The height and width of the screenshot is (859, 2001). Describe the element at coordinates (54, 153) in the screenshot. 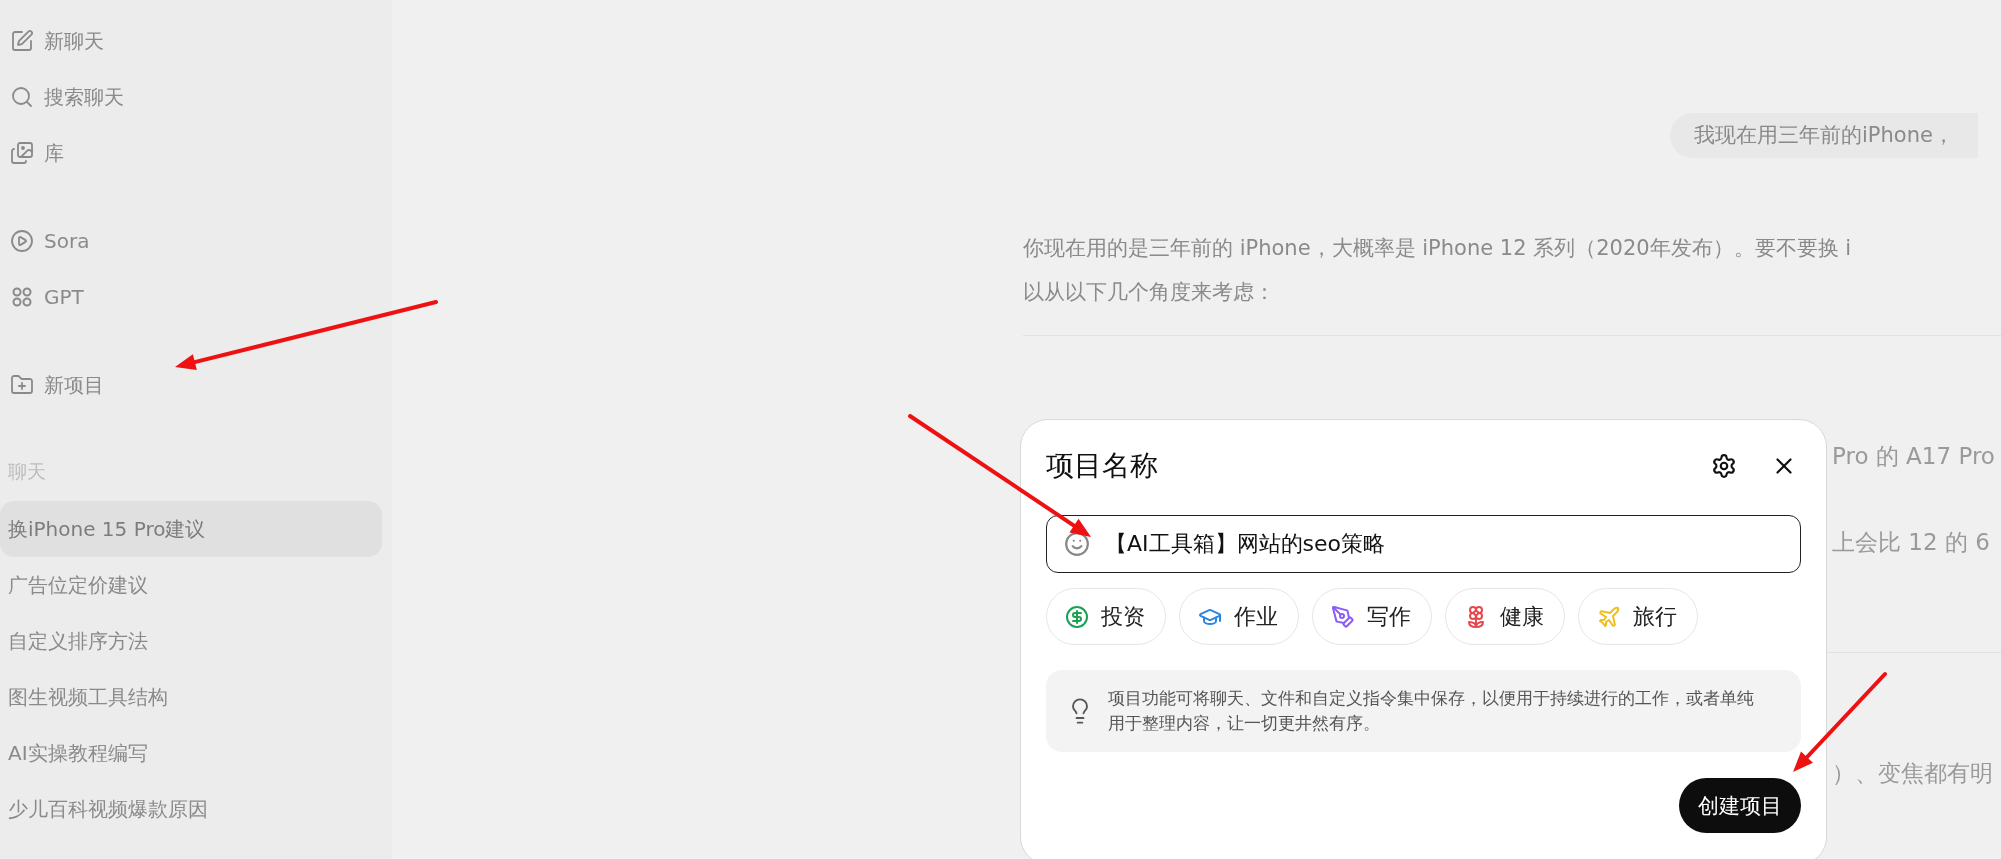

I see `sidebar-item-label: 库` at that location.